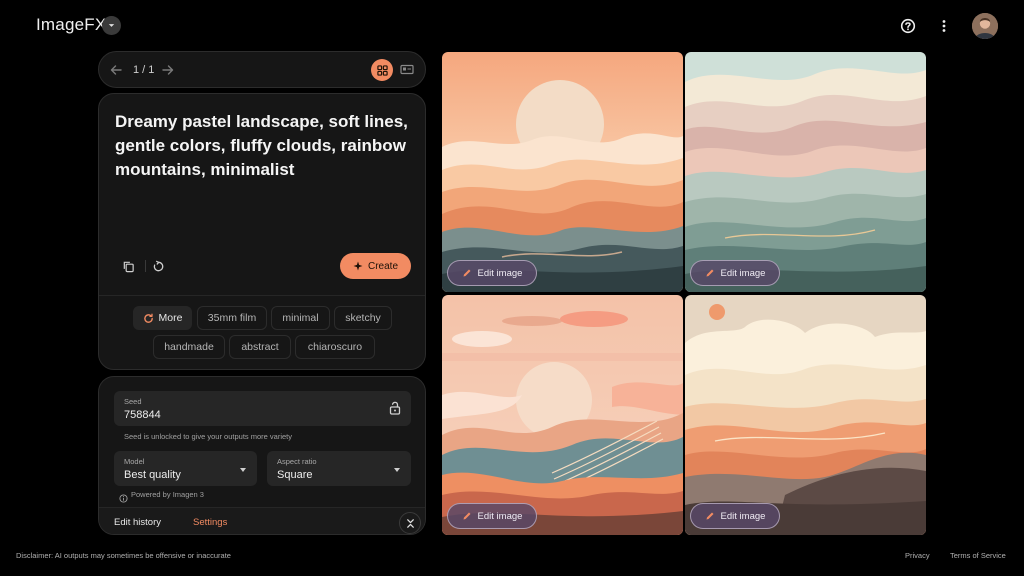  I want to click on help-icon, so click(908, 26).